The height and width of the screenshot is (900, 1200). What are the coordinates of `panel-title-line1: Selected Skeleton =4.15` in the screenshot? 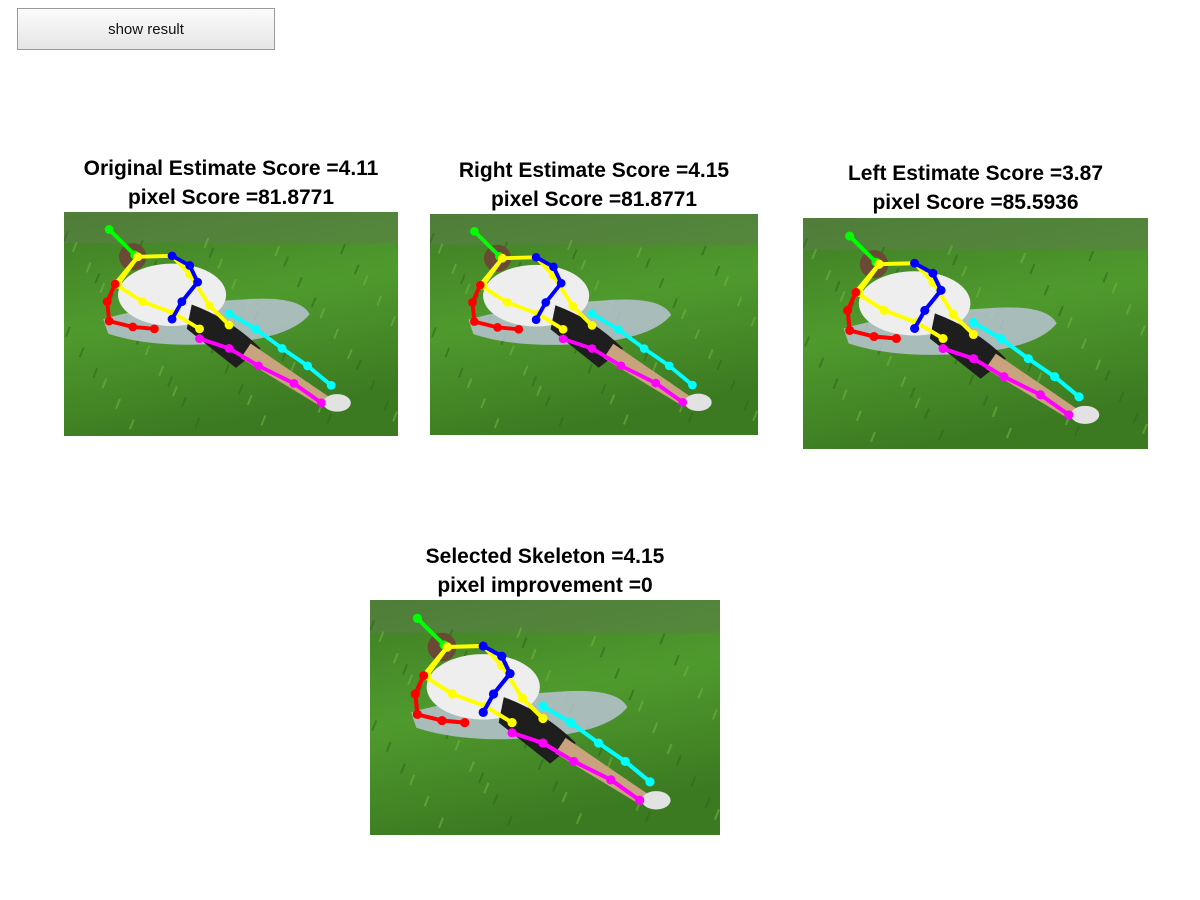 It's located at (545, 556).